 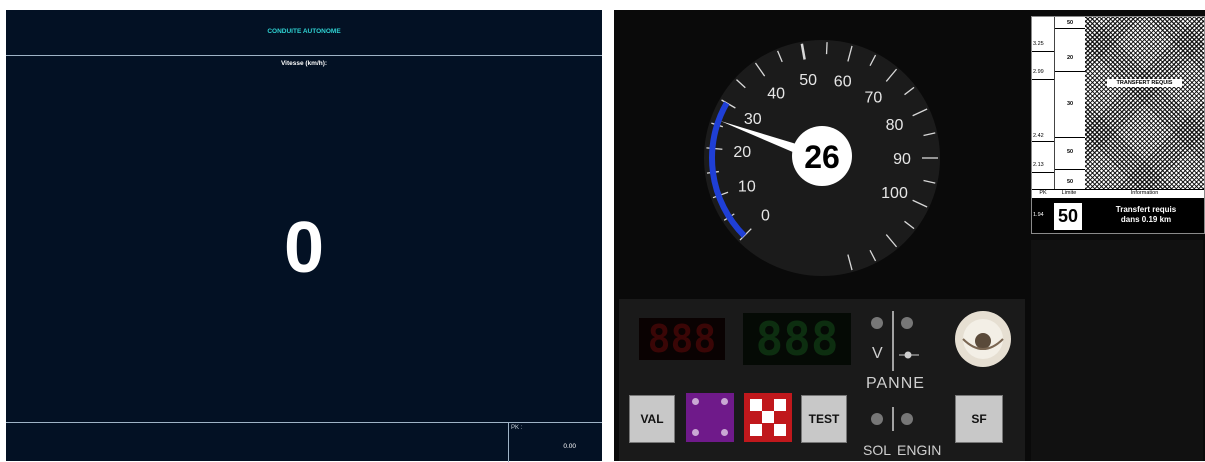 I want to click on fault-indicators, so click(x=895, y=371).